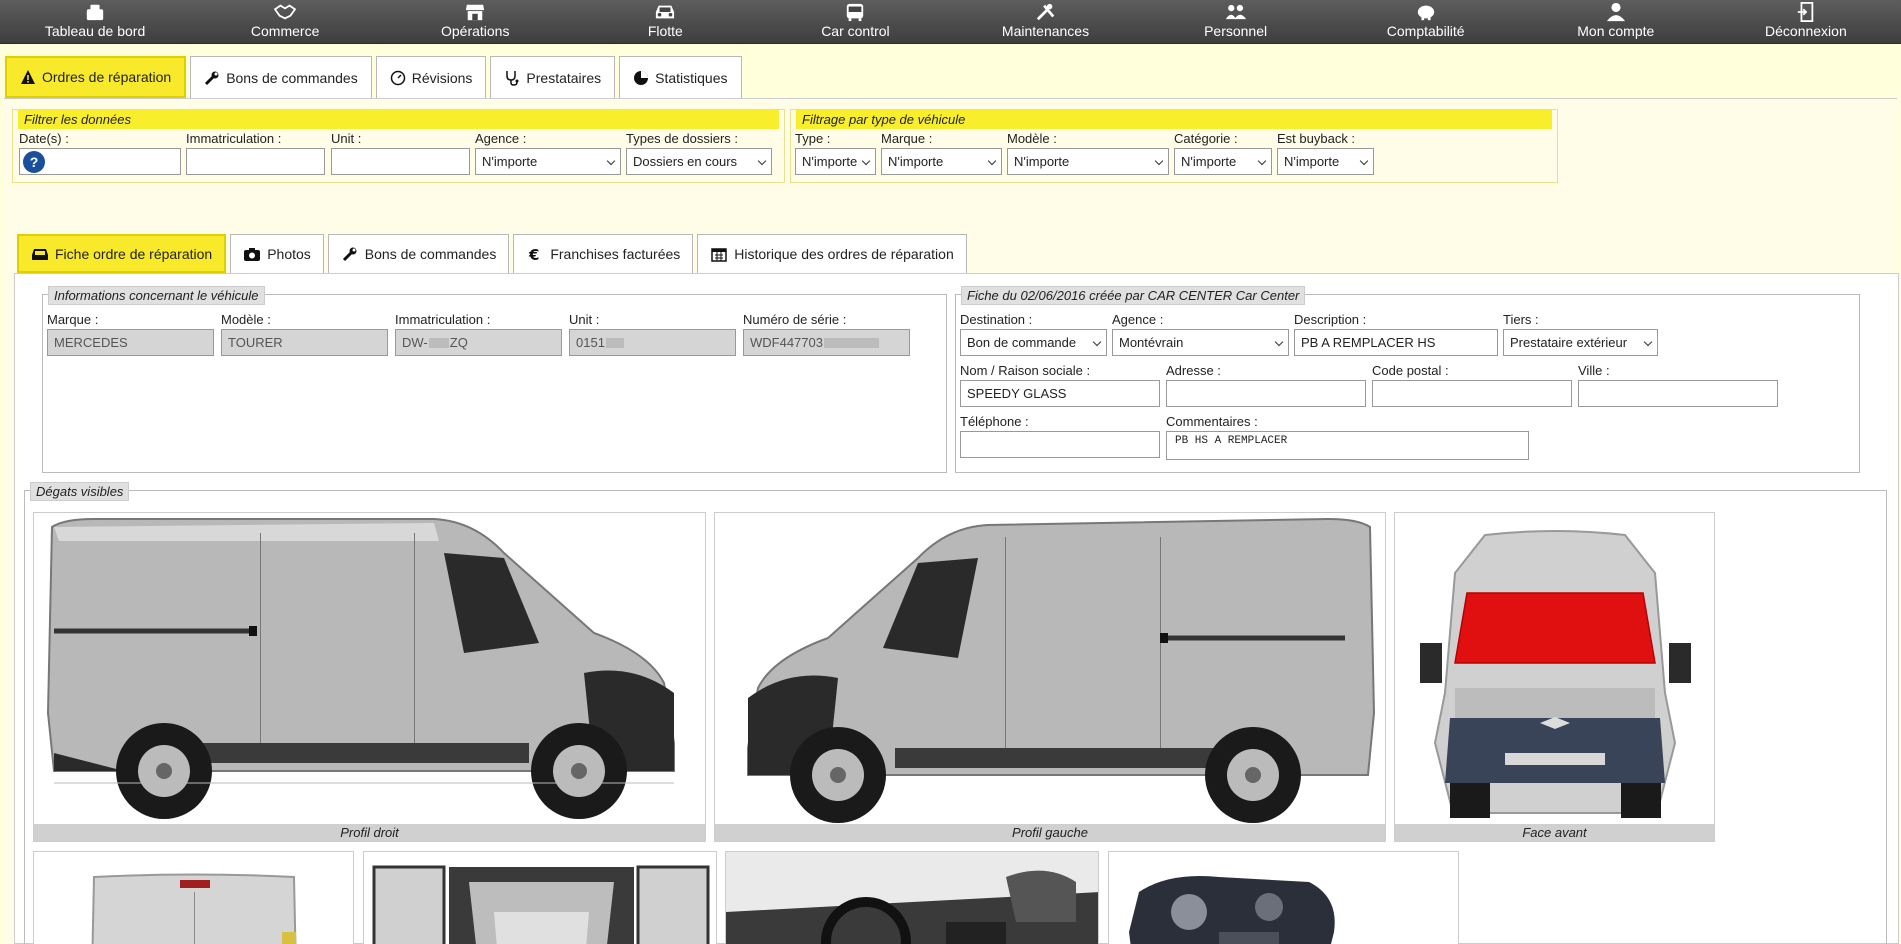 The height and width of the screenshot is (944, 1901). I want to click on caption-profil-gauche: Profil gauche, so click(1050, 832).